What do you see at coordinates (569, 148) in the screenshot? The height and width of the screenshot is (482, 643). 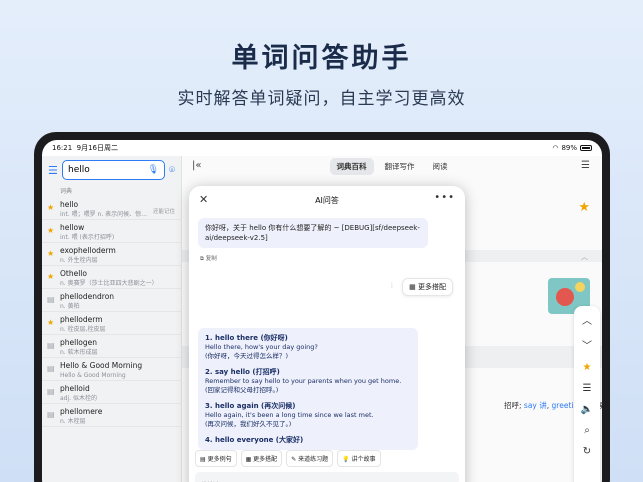 I see `battery-percent: 89%` at bounding box center [569, 148].